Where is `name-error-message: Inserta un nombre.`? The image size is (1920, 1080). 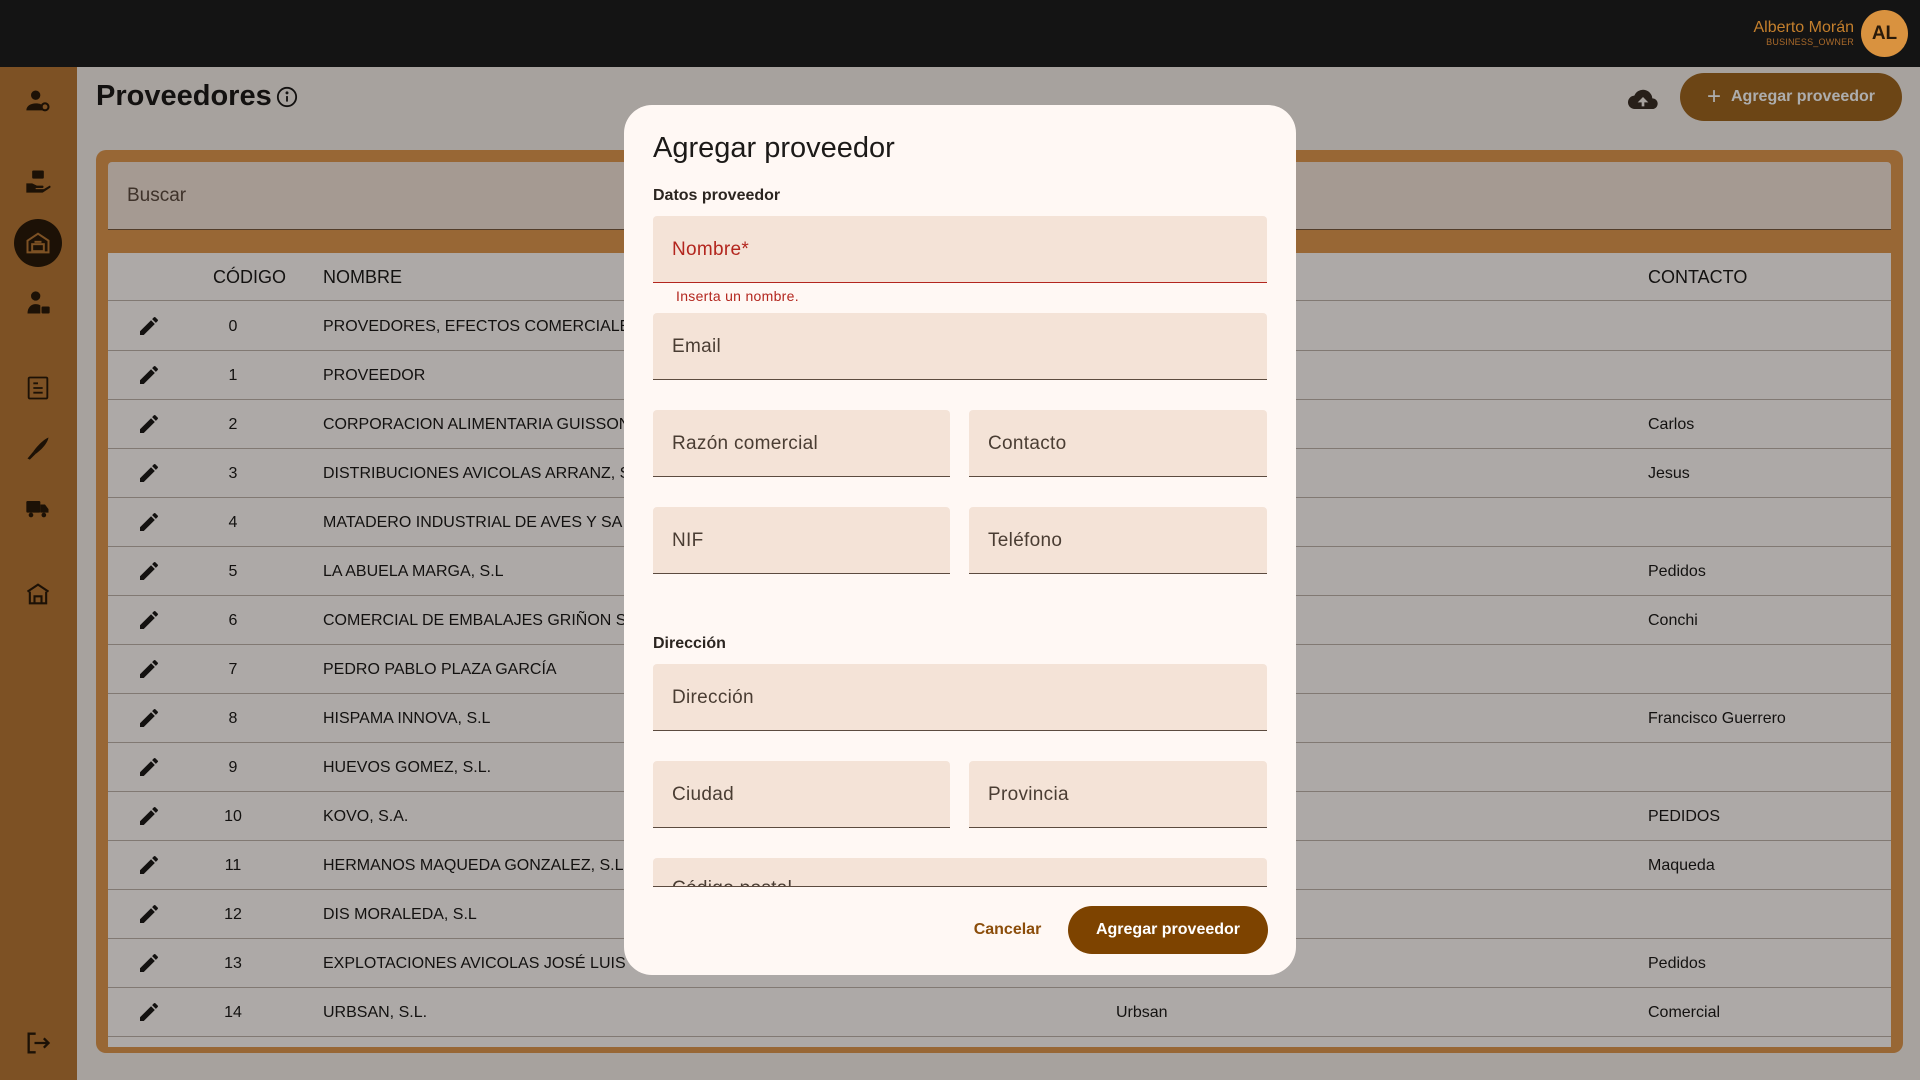
name-error-message: Inserta un nombre. is located at coordinates (737, 296).